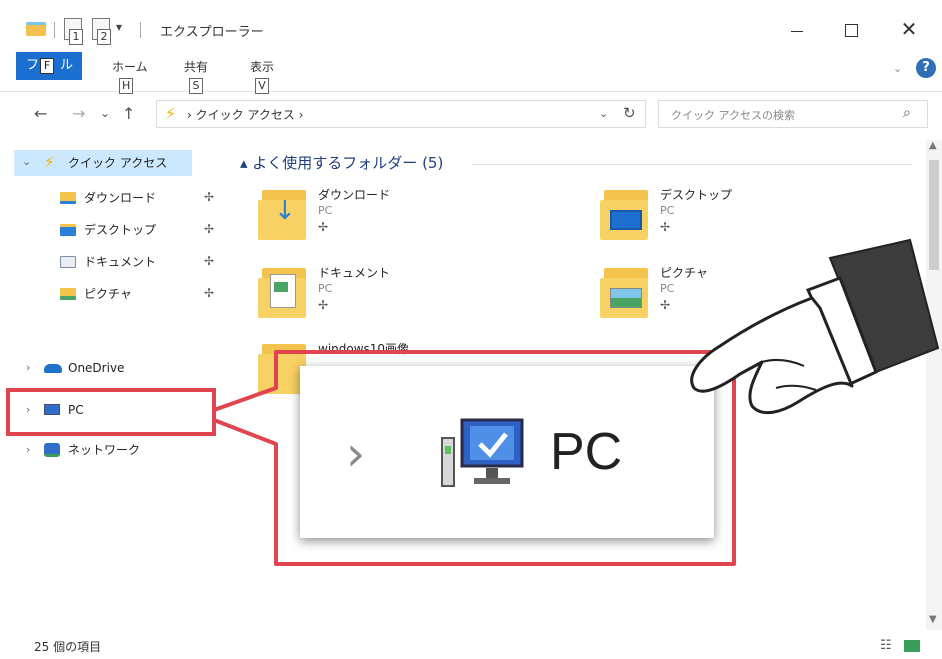 The image size is (942, 659). I want to click on zoomed-pc-callout: › PC, so click(507, 452).